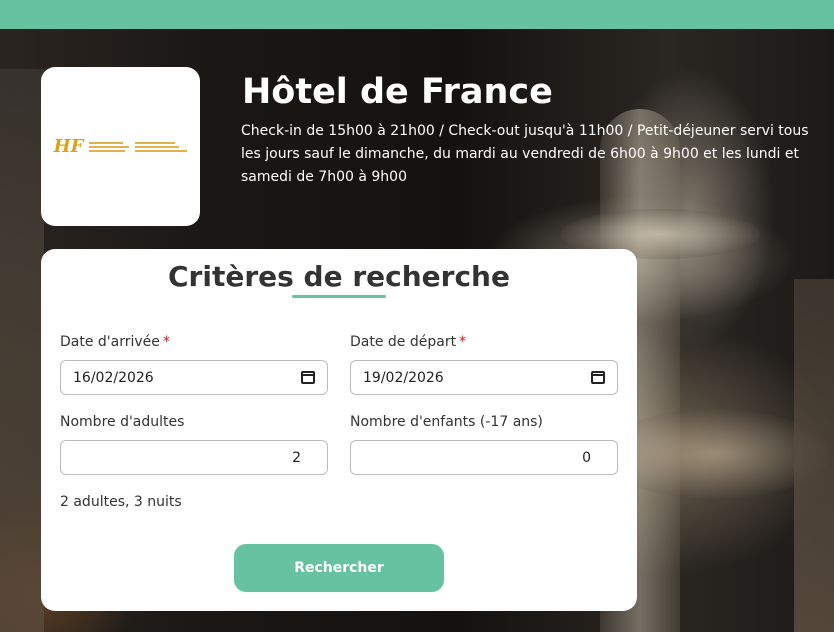  I want to click on departure-date-label-text: Date de départ, so click(403, 342).